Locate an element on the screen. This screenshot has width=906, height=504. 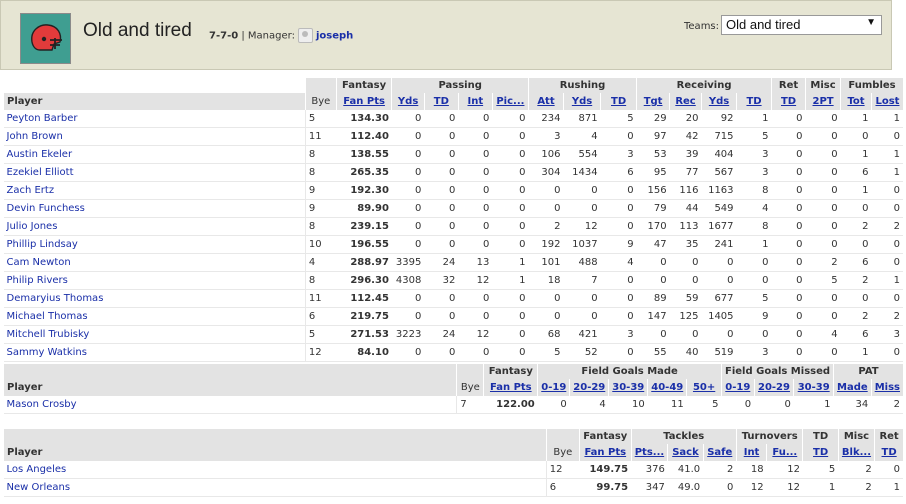
fantasy-points-cell: 99.75 is located at coordinates (605, 487).